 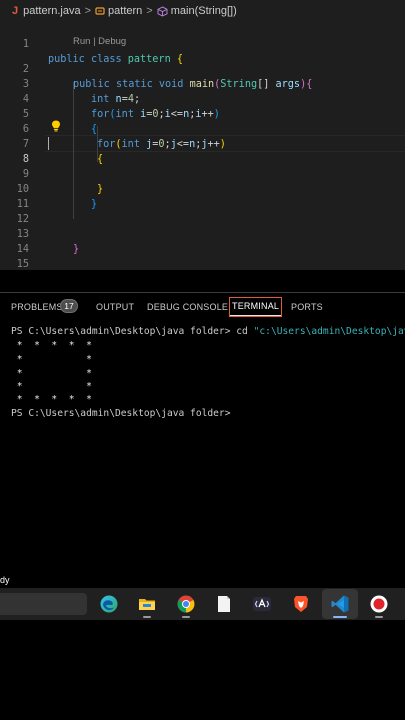 What do you see at coordinates (202, 292) in the screenshot?
I see `panel-divider` at bounding box center [202, 292].